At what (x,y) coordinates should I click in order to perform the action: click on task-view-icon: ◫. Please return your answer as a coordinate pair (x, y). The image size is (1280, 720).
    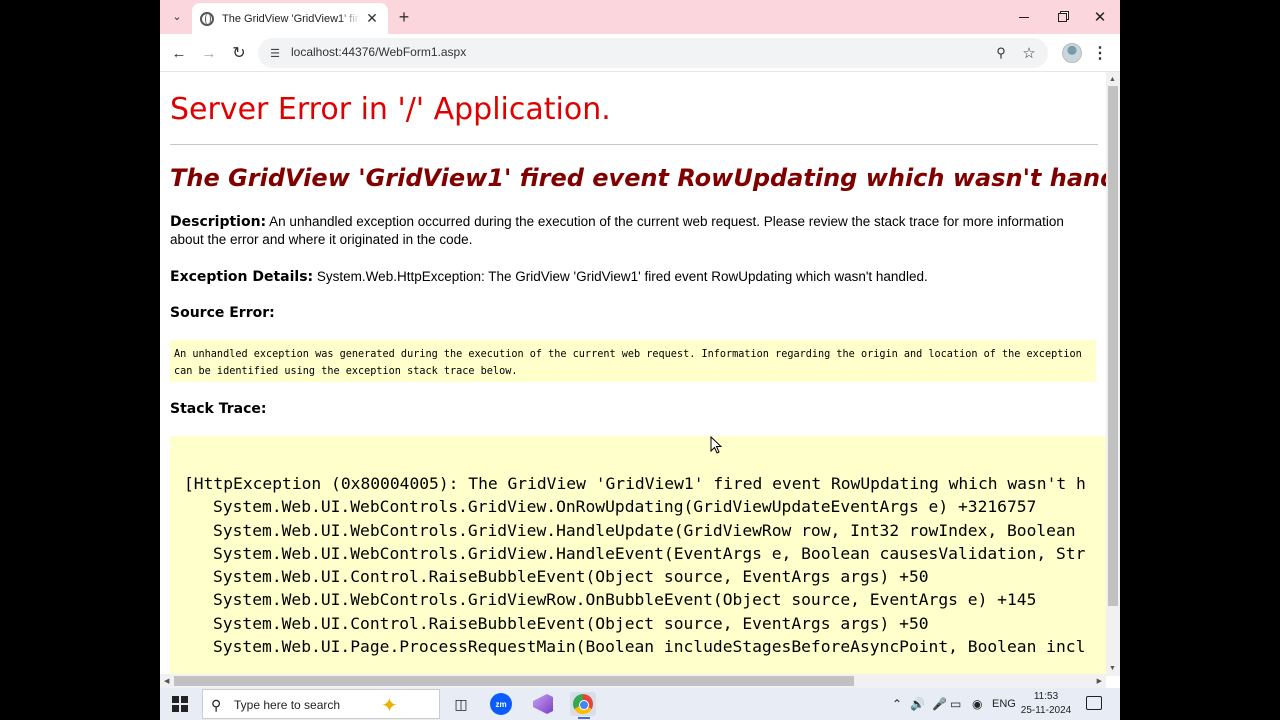
    Looking at the image, I should click on (461, 704).